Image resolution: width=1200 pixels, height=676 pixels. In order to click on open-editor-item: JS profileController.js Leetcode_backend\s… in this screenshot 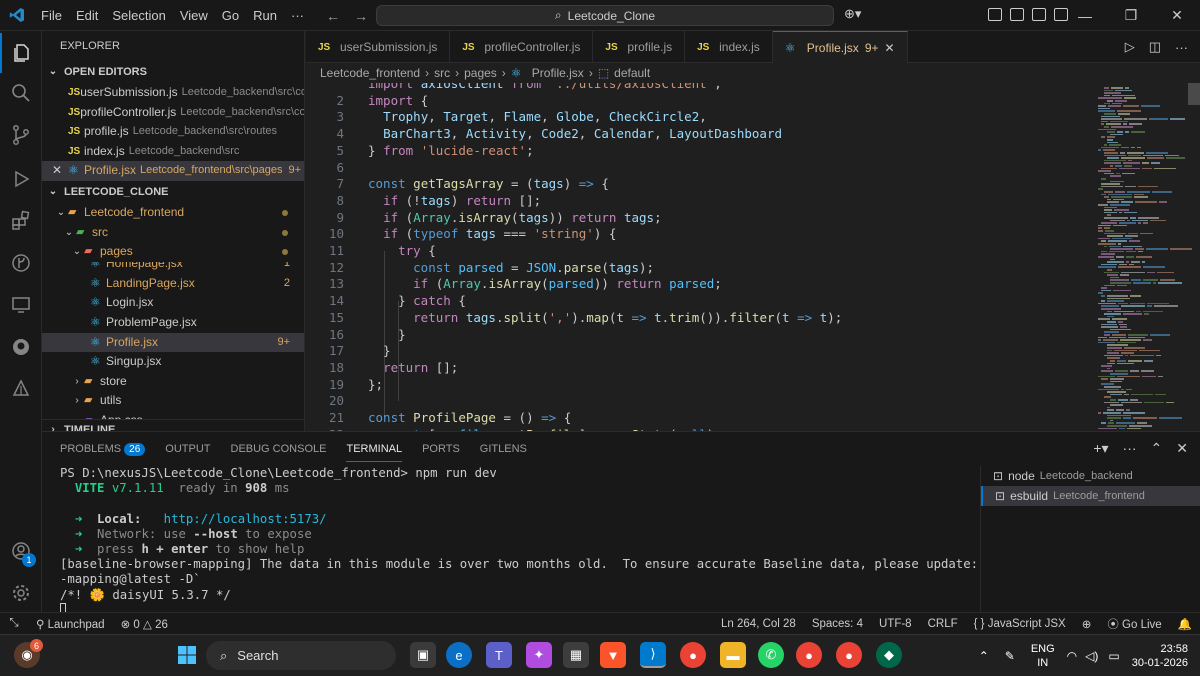, I will do `click(173, 113)`.